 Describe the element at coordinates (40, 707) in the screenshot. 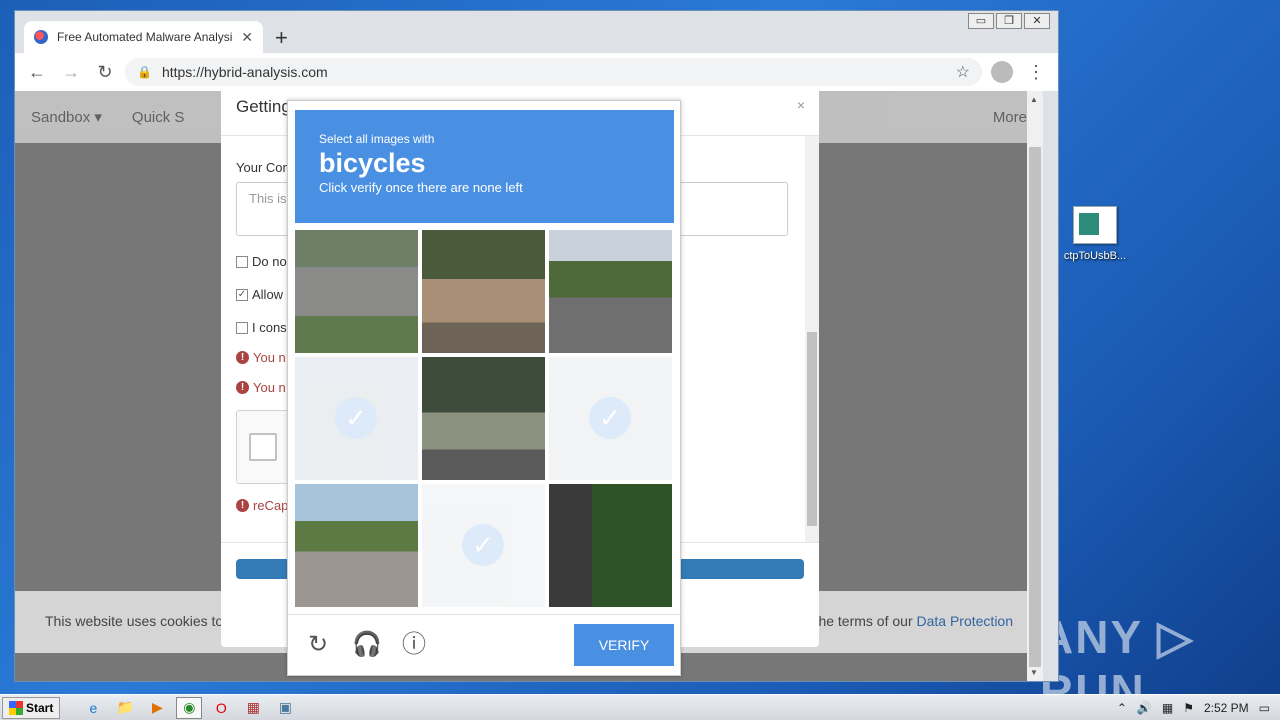

I see `start-label: Start` at that location.